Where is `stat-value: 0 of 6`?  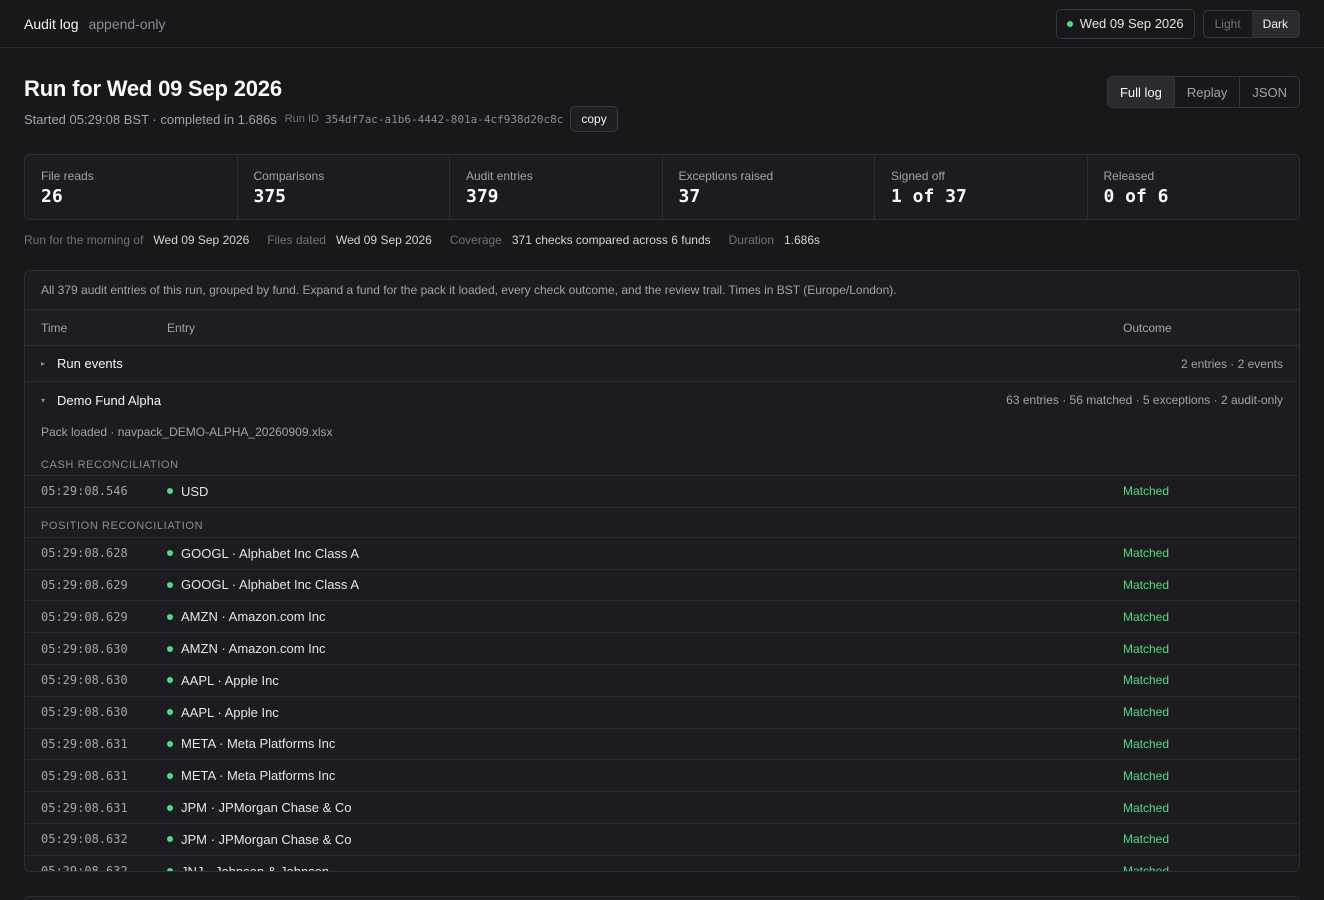
stat-value: 0 of 6 is located at coordinates (1136, 196).